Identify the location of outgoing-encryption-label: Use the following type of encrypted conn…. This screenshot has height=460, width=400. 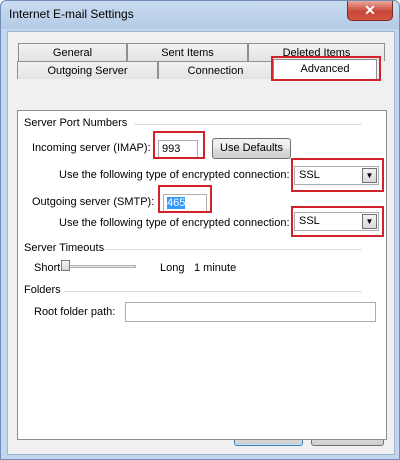
(174, 223).